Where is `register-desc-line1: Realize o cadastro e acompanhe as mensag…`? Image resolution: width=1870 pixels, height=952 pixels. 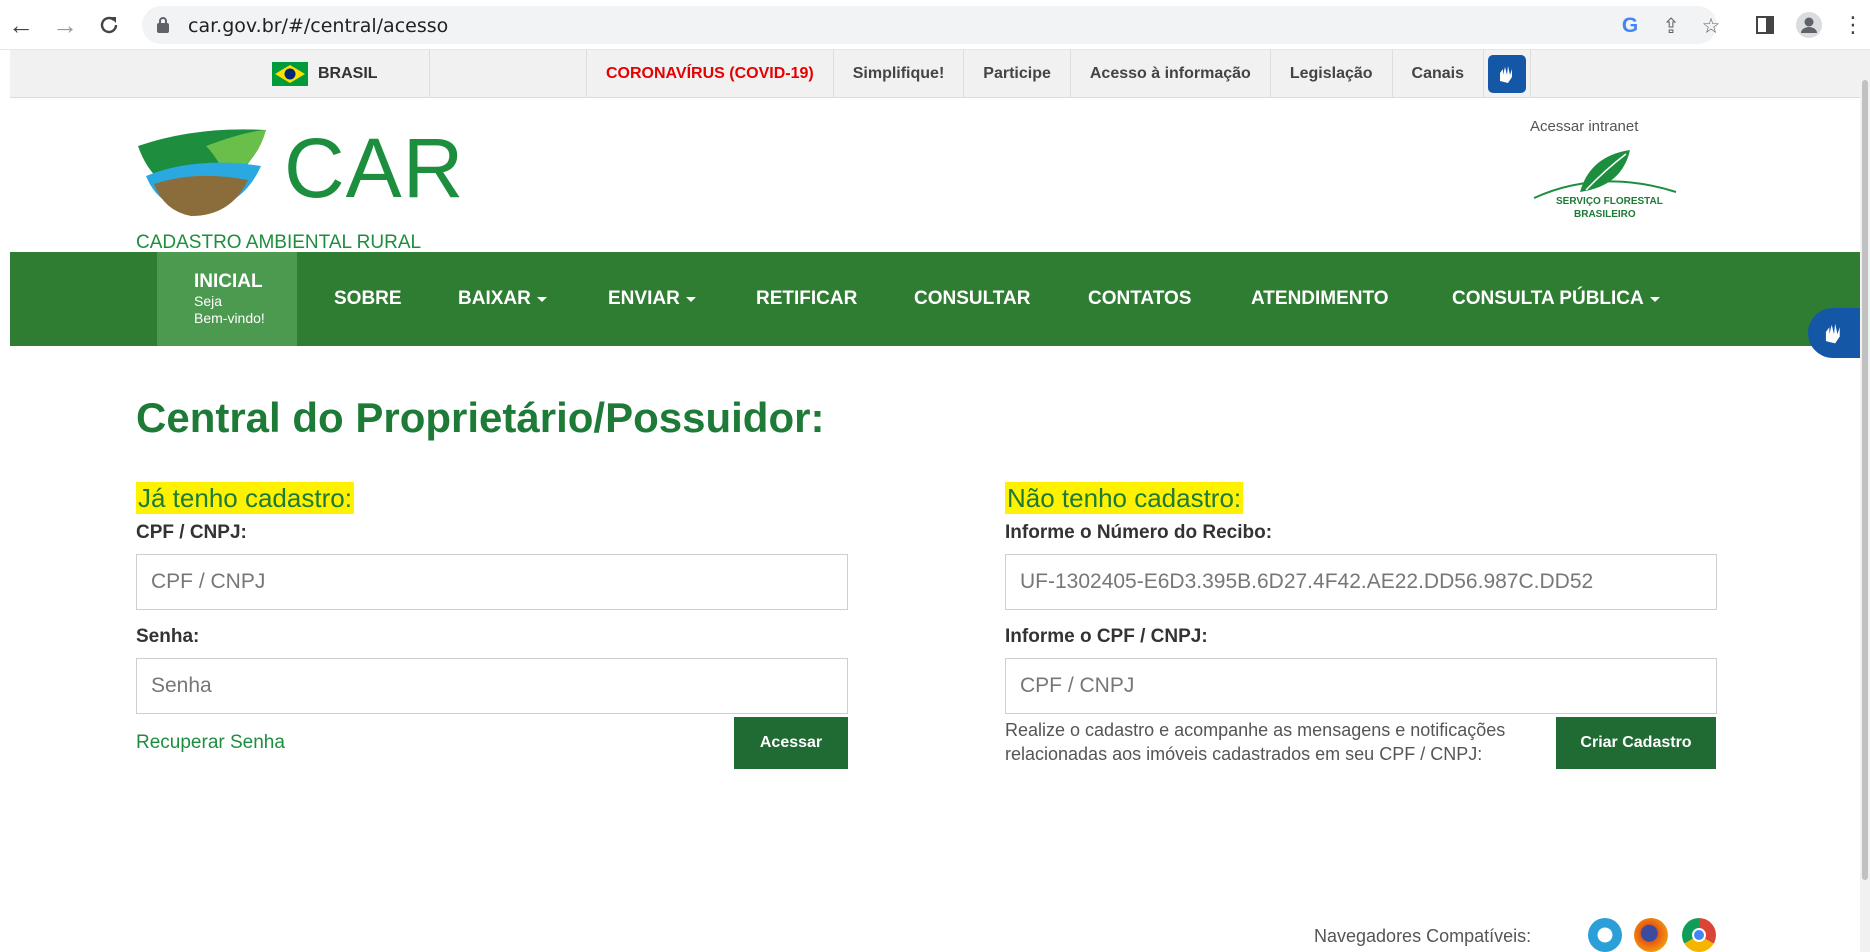 register-desc-line1: Realize o cadastro e acompanhe as mensag… is located at coordinates (1255, 730).